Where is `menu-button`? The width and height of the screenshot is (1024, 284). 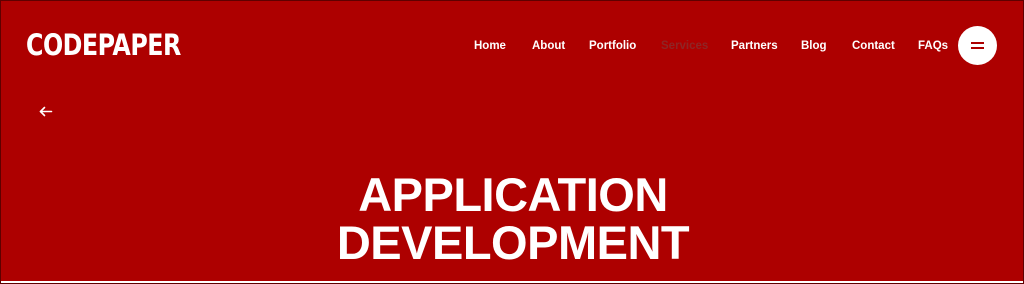 menu-button is located at coordinates (977, 45).